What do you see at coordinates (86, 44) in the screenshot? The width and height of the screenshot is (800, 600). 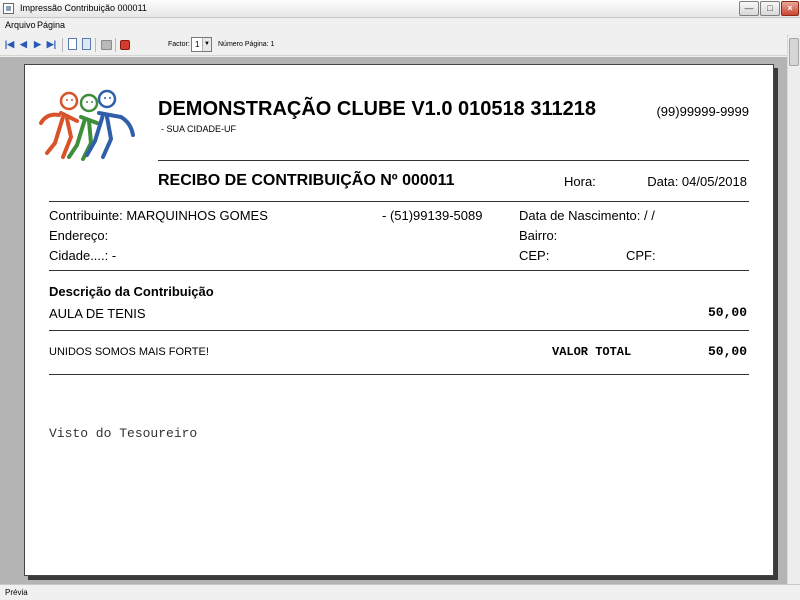 I see `two-pages-icon` at bounding box center [86, 44].